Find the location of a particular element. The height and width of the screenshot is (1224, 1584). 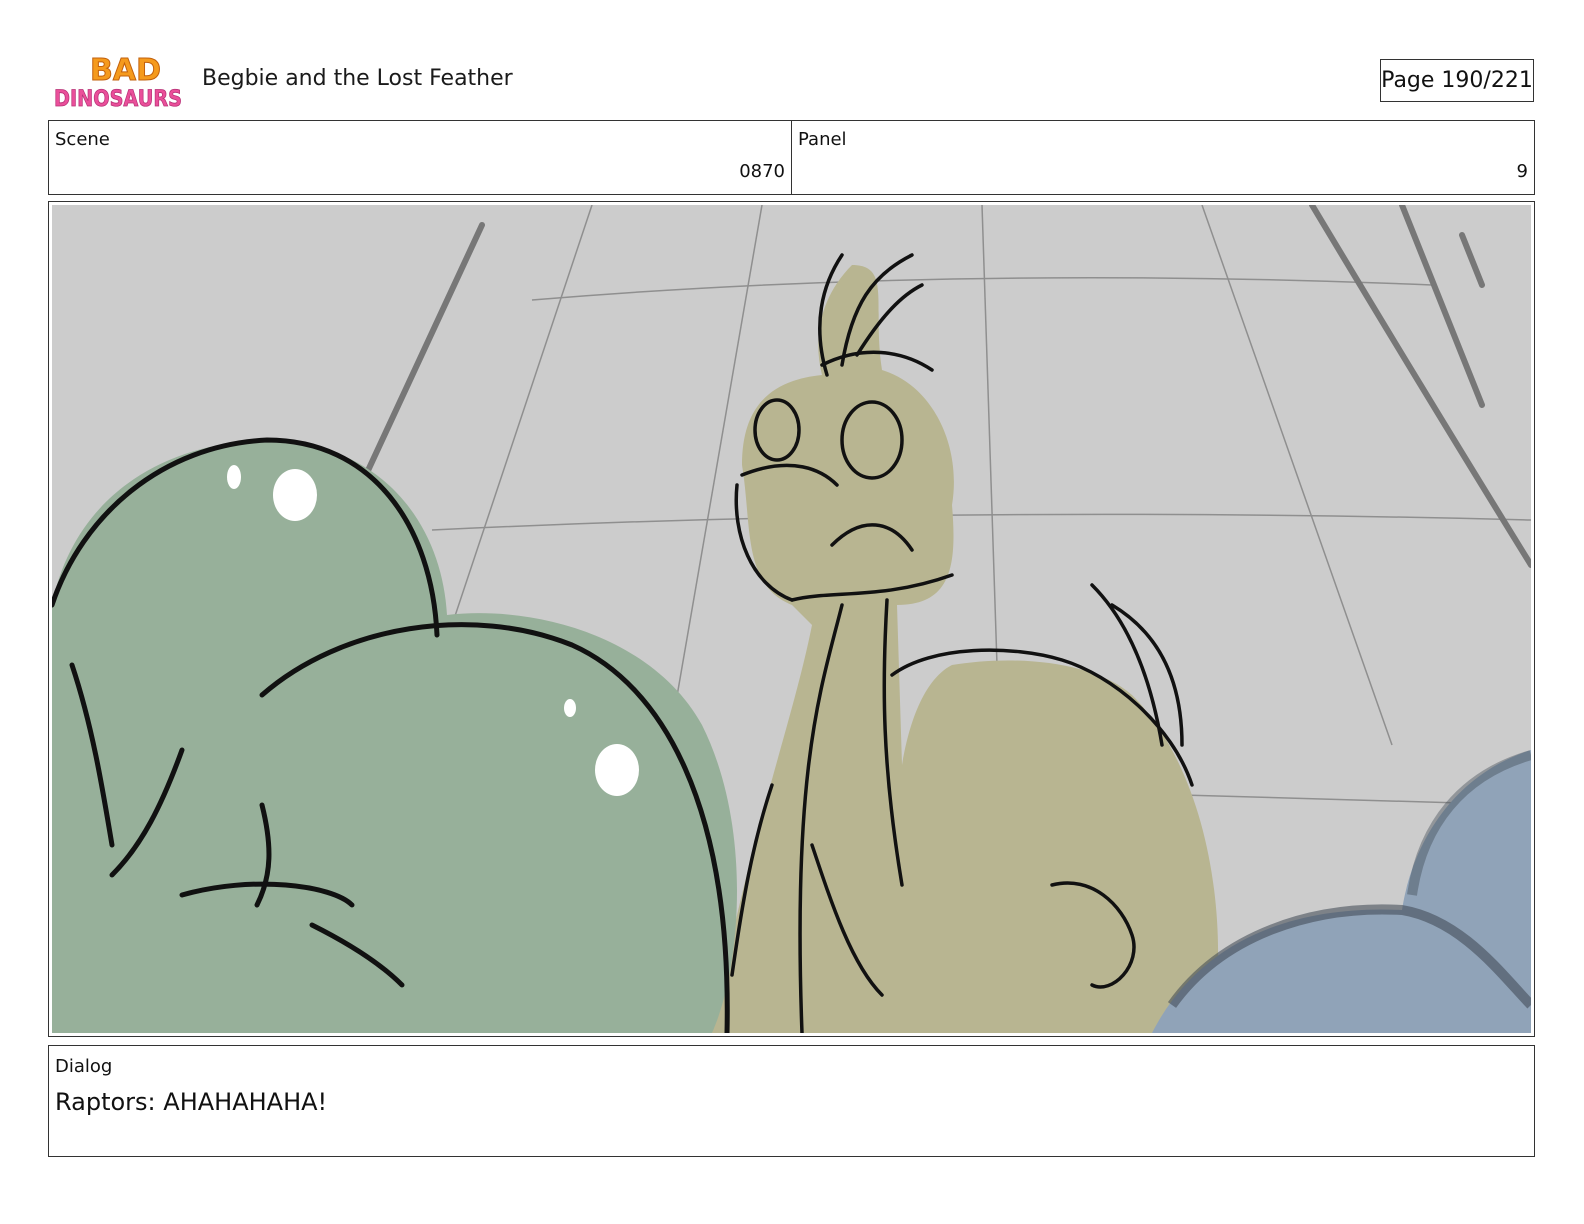

dialog-label: Dialog is located at coordinates (84, 1066).